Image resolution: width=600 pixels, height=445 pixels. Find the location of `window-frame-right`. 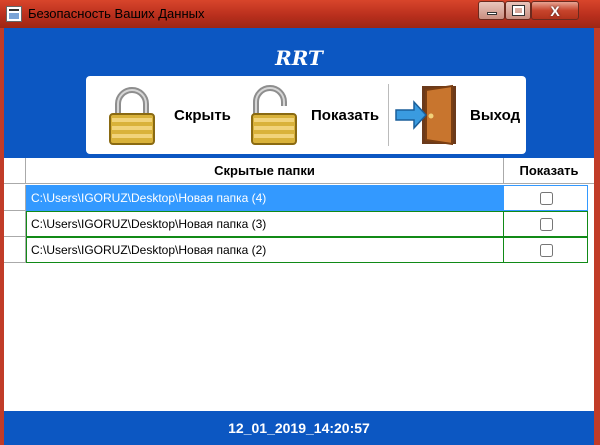

window-frame-right is located at coordinates (597, 236).